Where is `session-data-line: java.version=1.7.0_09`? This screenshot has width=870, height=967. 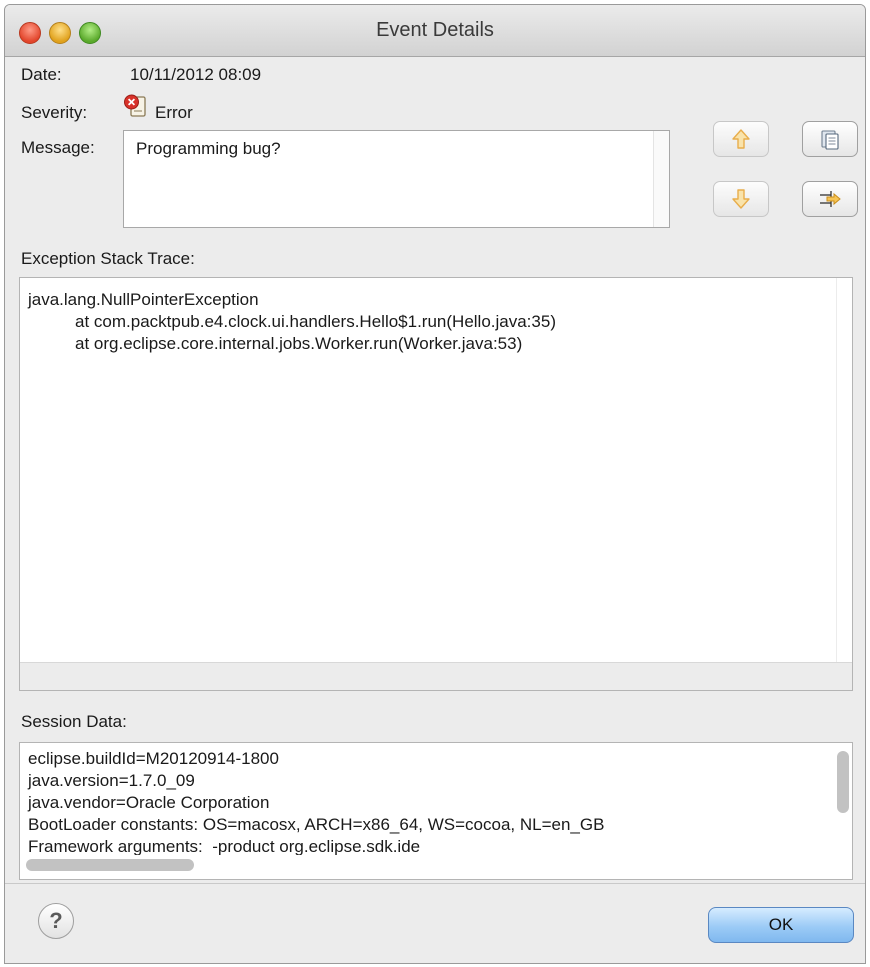
session-data-line: java.version=1.7.0_09 is located at coordinates (111, 780).